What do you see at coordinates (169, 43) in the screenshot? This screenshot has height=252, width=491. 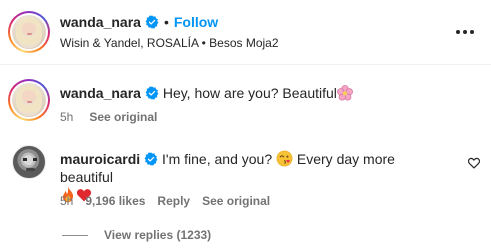 I see `audio-subtitle: Wisin & Yandel, ROSALÍA • Besos Moja2` at bounding box center [169, 43].